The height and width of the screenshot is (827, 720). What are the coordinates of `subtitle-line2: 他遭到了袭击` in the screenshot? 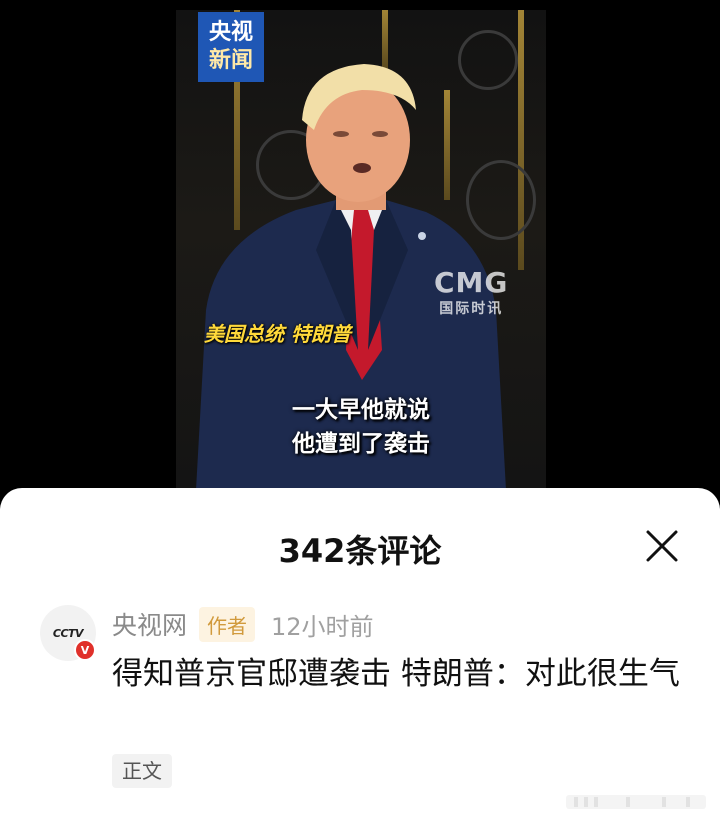 It's located at (361, 444).